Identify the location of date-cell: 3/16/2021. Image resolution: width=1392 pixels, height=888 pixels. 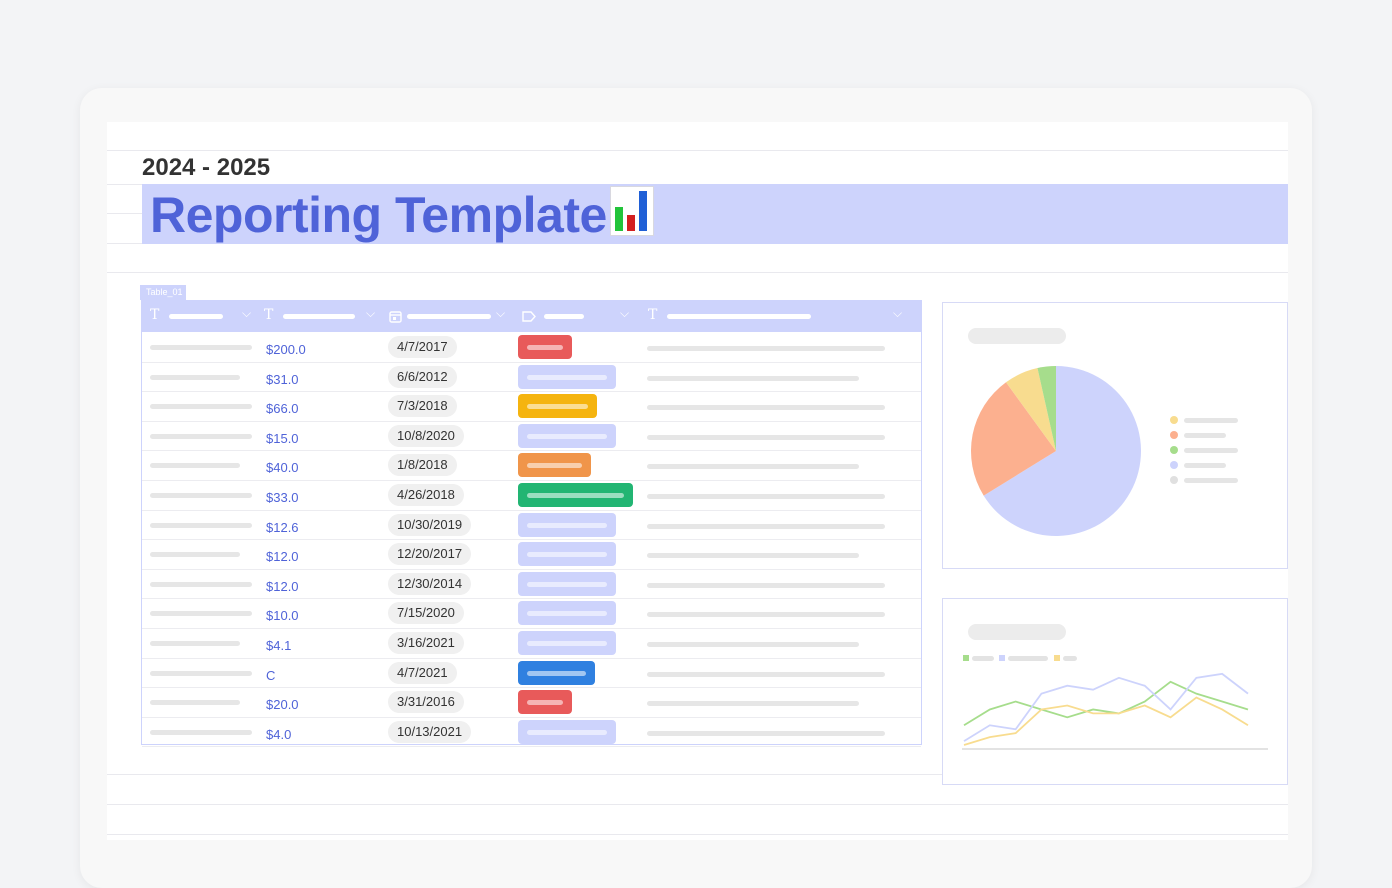
(426, 643).